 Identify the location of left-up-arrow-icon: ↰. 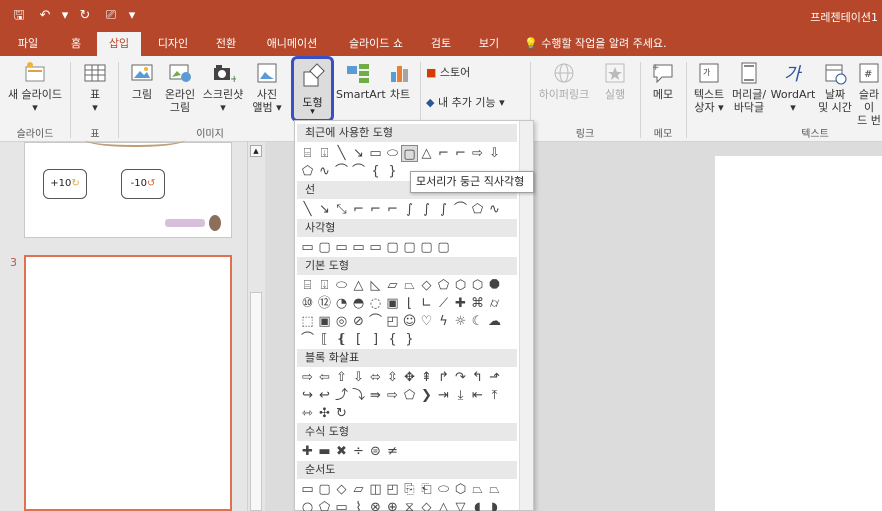
(477, 377).